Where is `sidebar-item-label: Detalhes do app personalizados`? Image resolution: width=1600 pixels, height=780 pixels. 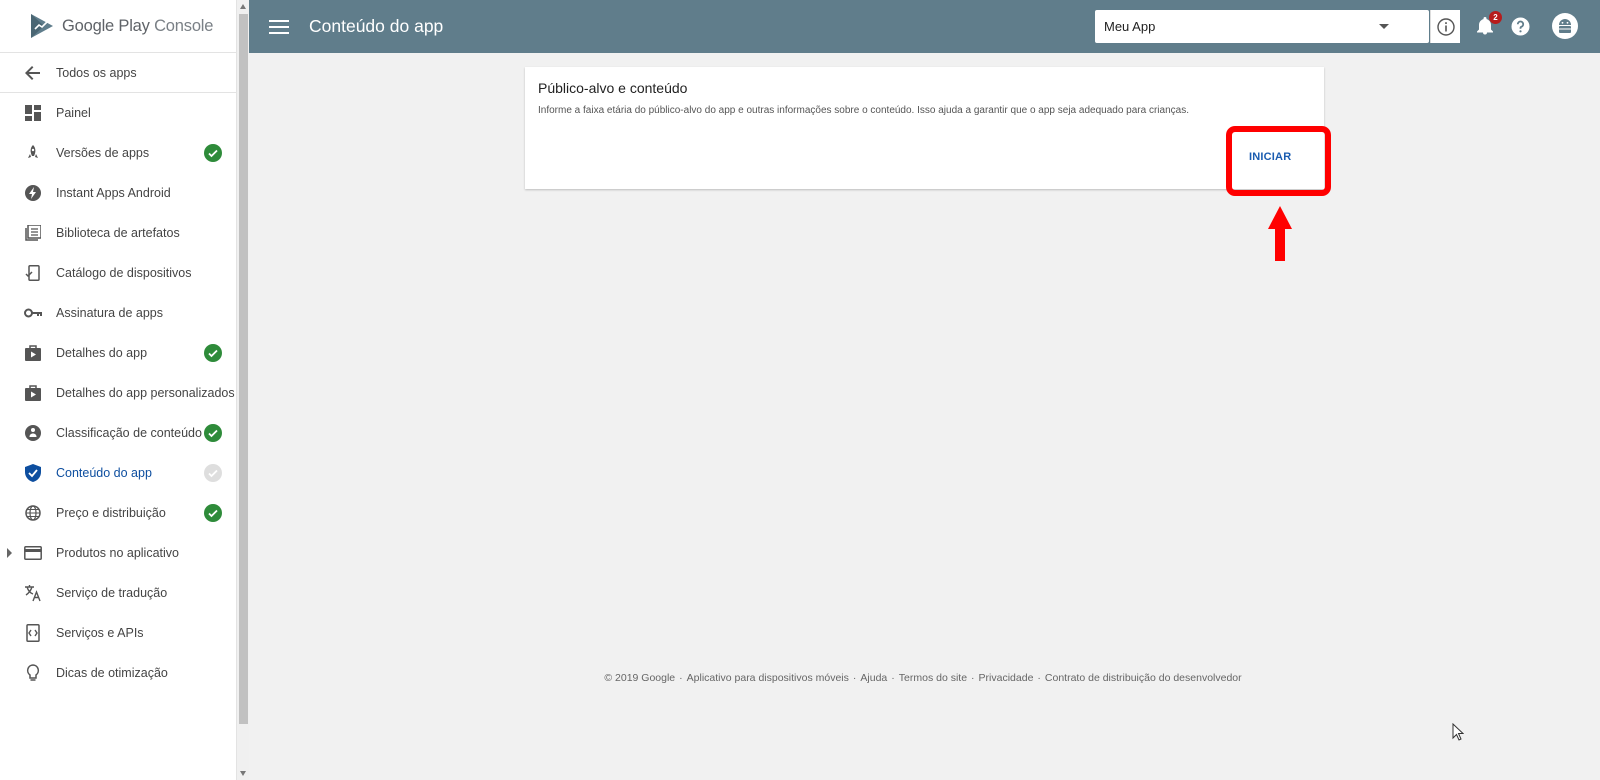 sidebar-item-label: Detalhes do app personalizados is located at coordinates (145, 393).